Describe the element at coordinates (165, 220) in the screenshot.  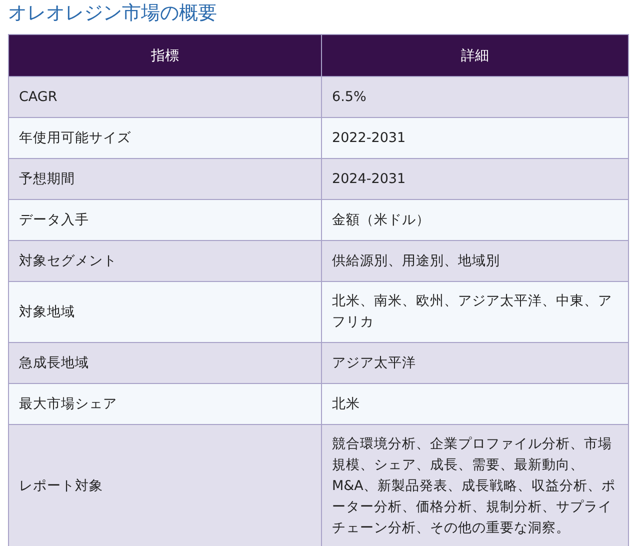
I see `table-cell: データ入手` at that location.